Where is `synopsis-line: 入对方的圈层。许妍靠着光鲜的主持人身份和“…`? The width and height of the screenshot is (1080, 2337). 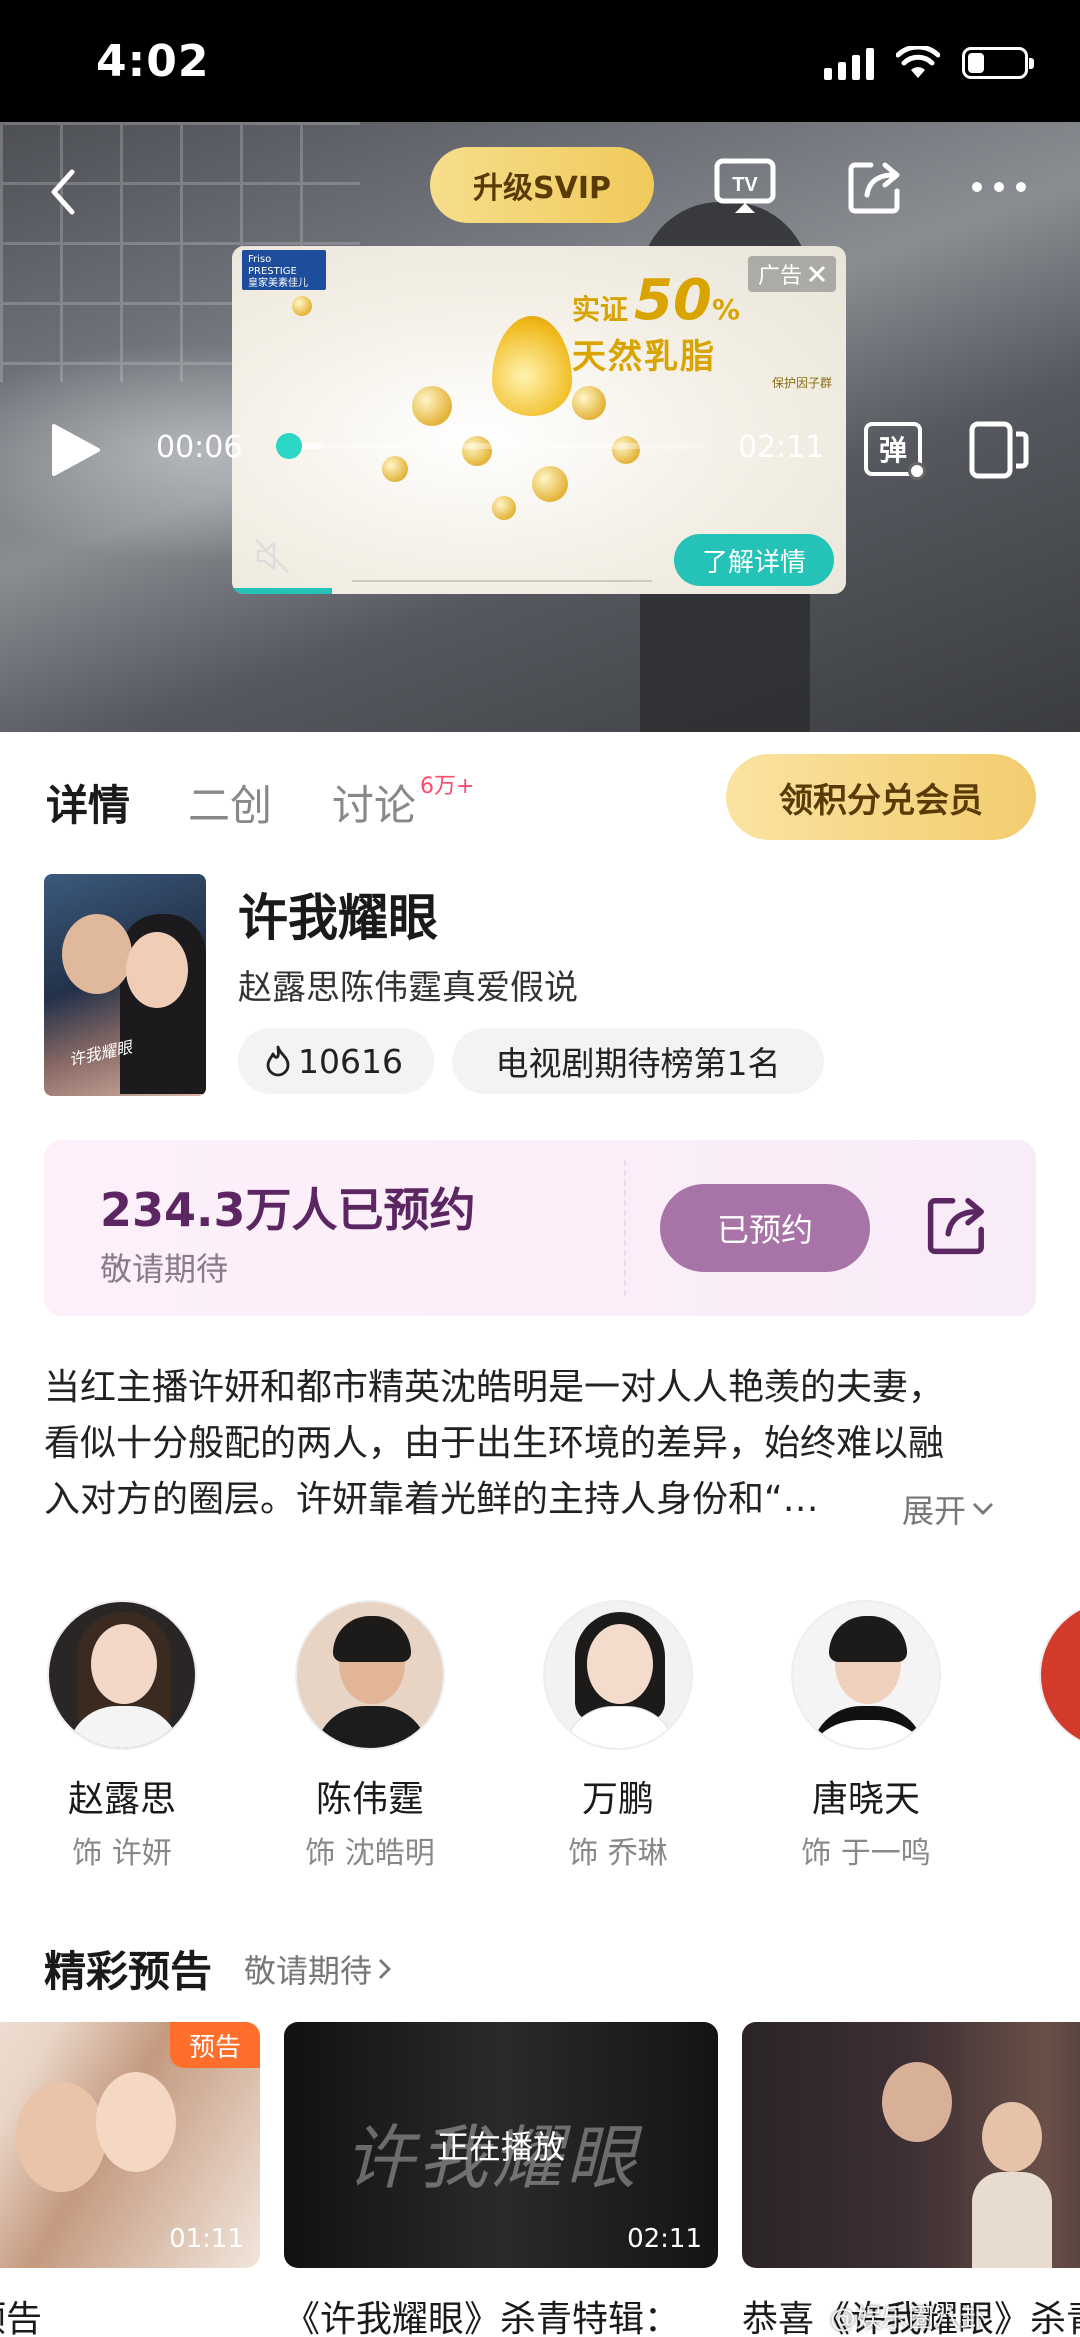 synopsis-line: 入对方的圈层。许妍靠着光鲜的主持人身份和“… is located at coordinates (431, 1499).